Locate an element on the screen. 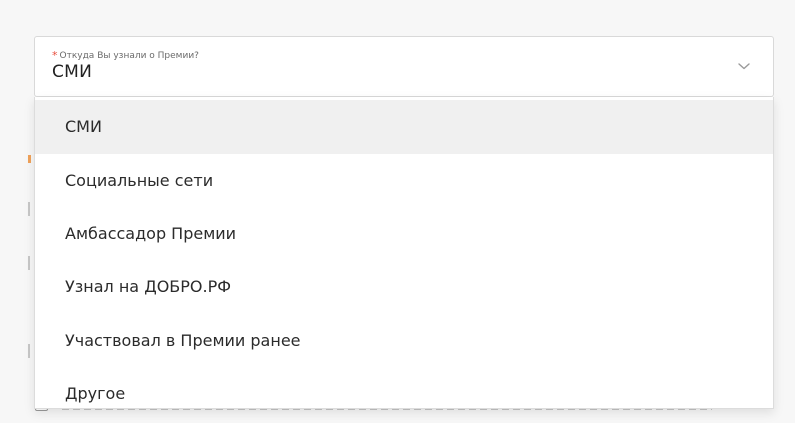 The width and height of the screenshot is (795, 423). option-social-networks: Социальные сети is located at coordinates (404, 181).